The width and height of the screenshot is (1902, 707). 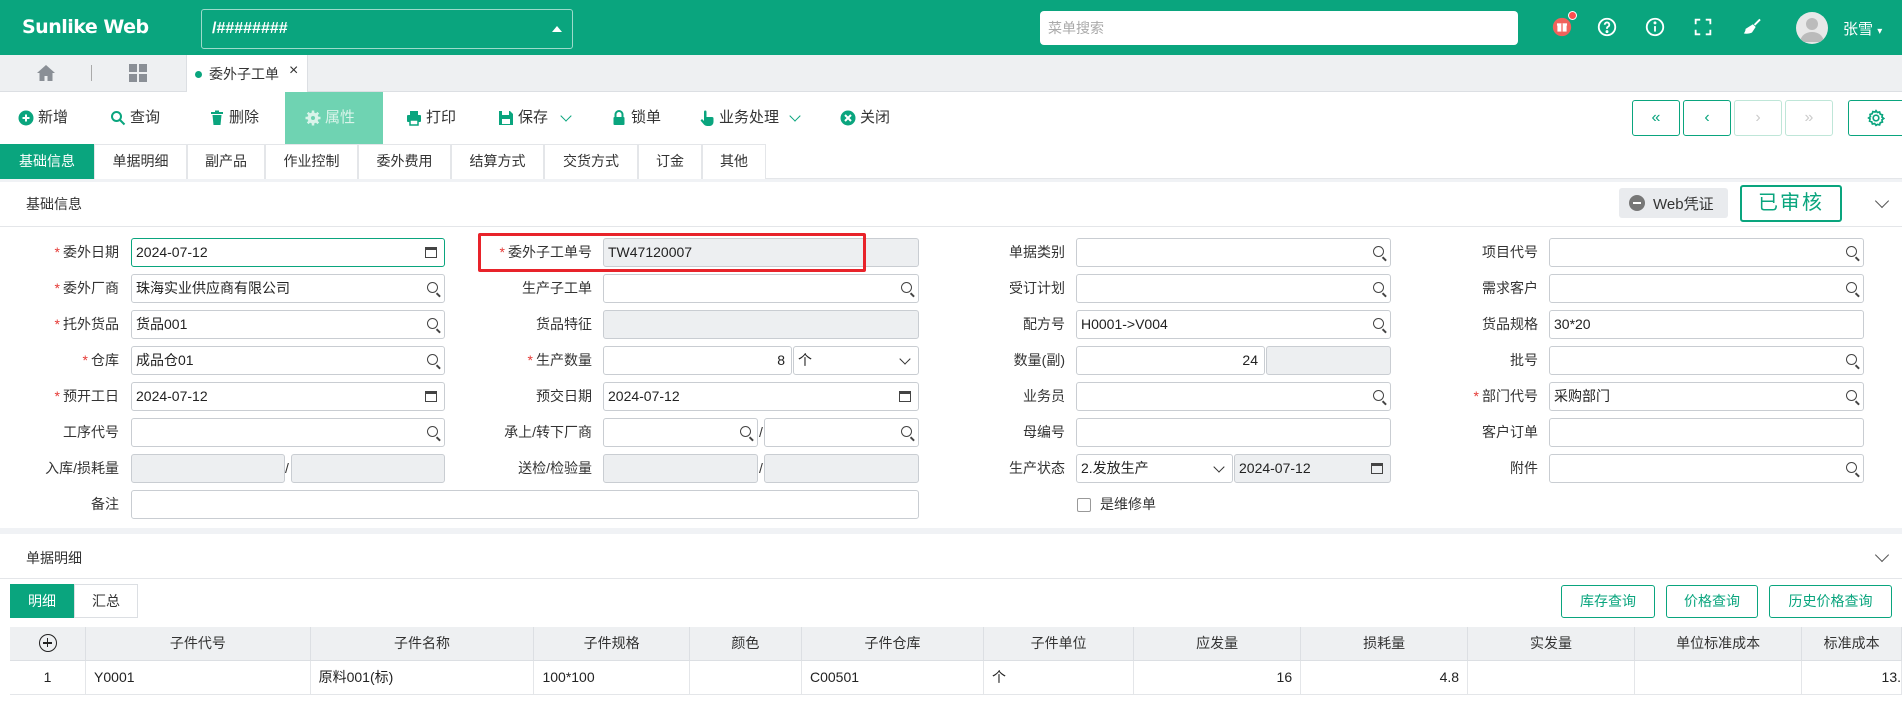 I want to click on cell-child-warehouse: C00501, so click(x=892, y=677).